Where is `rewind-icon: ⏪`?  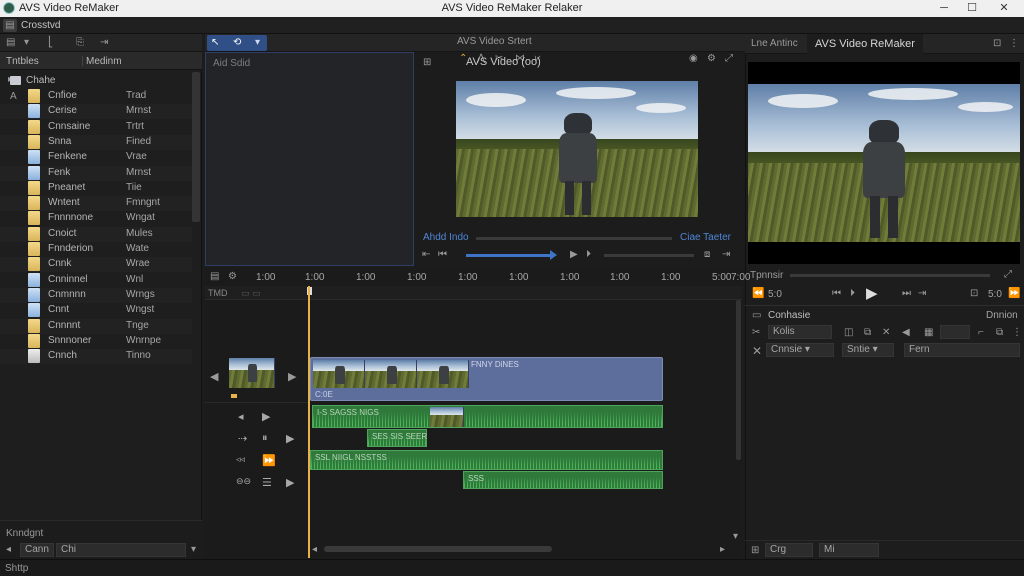 rewind-icon: ⏪ is located at coordinates (758, 294).